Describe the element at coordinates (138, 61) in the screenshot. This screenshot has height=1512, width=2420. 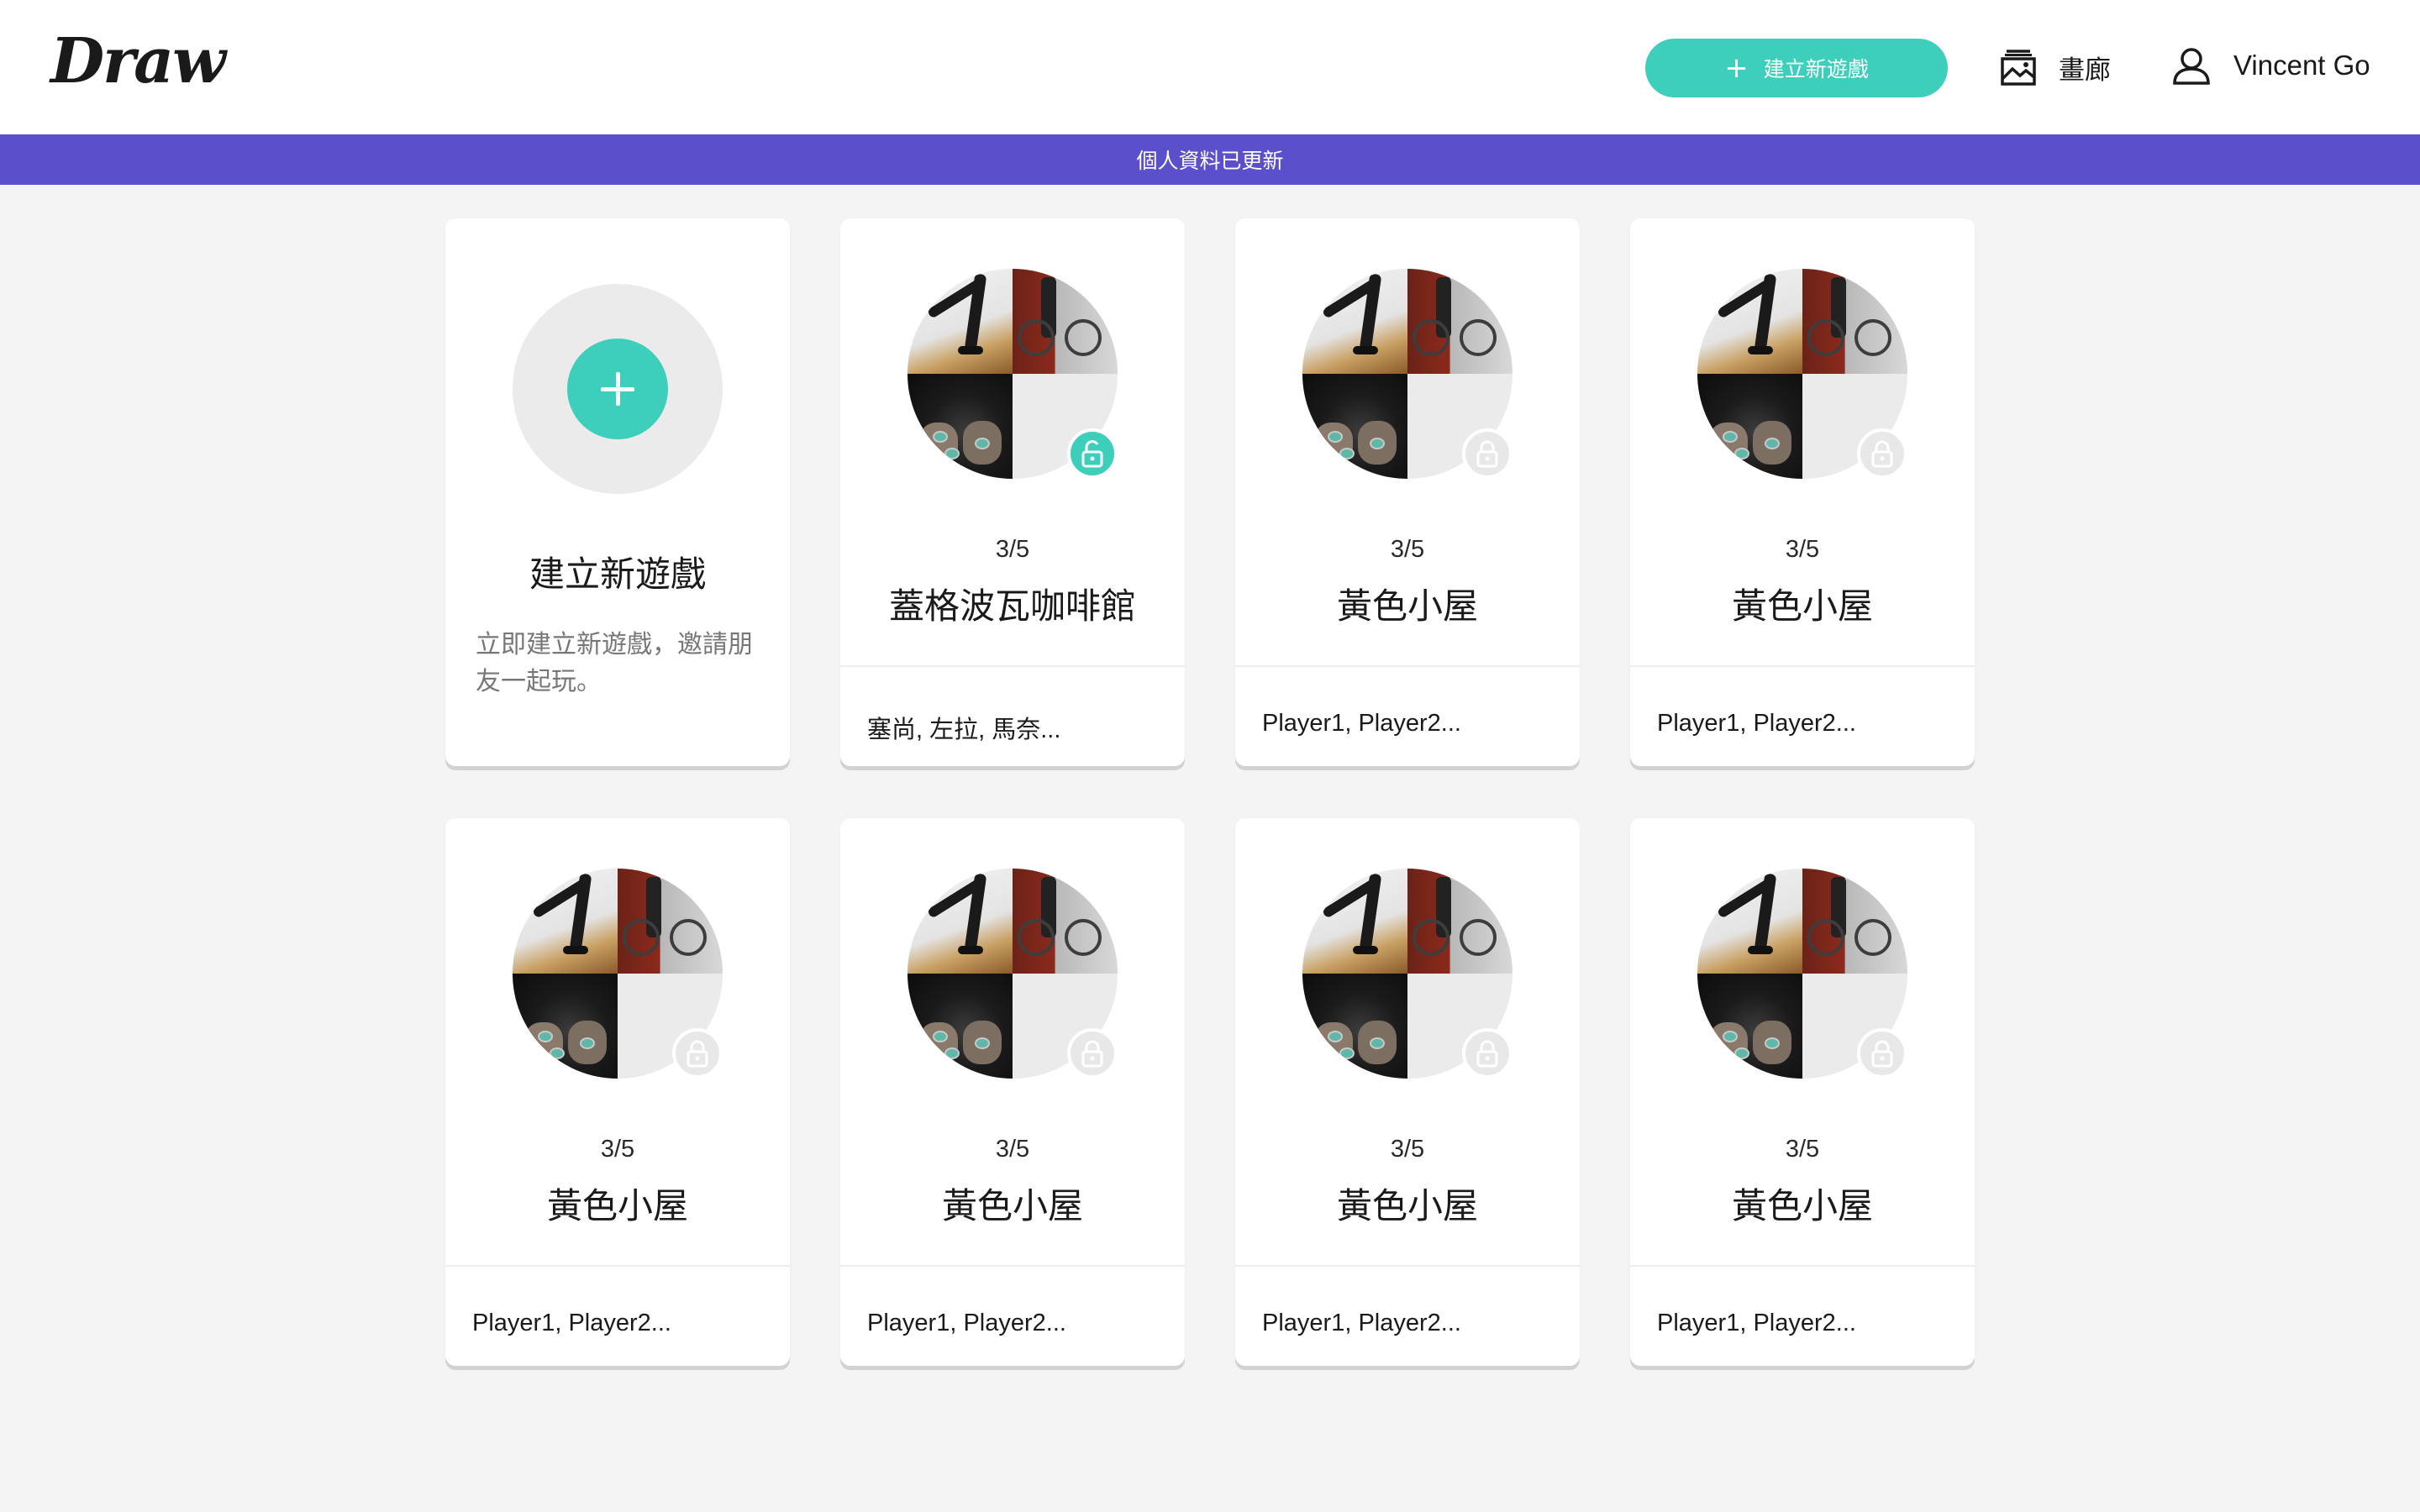
I see `app-logo: Draw` at that location.